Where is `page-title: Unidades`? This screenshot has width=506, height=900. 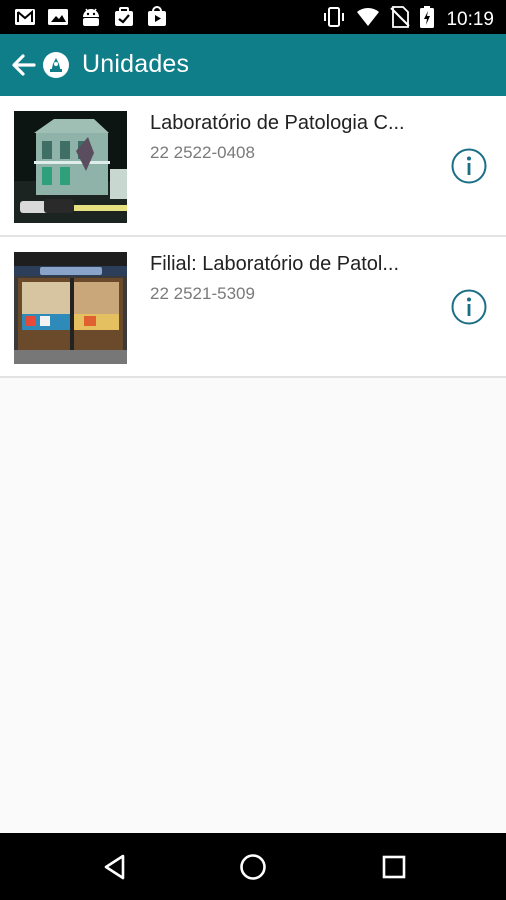 page-title: Unidades is located at coordinates (136, 64).